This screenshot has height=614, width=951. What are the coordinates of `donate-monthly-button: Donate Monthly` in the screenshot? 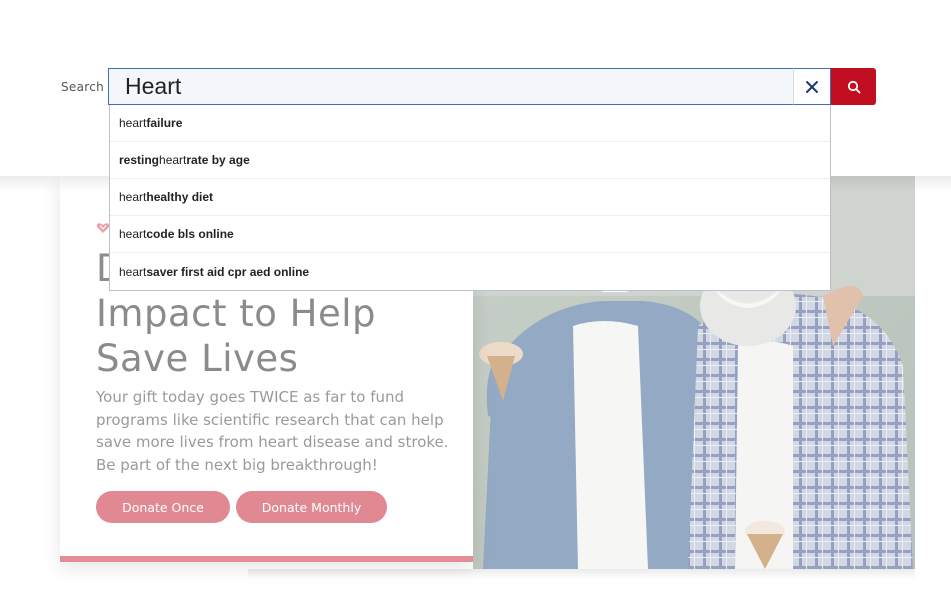 It's located at (311, 507).